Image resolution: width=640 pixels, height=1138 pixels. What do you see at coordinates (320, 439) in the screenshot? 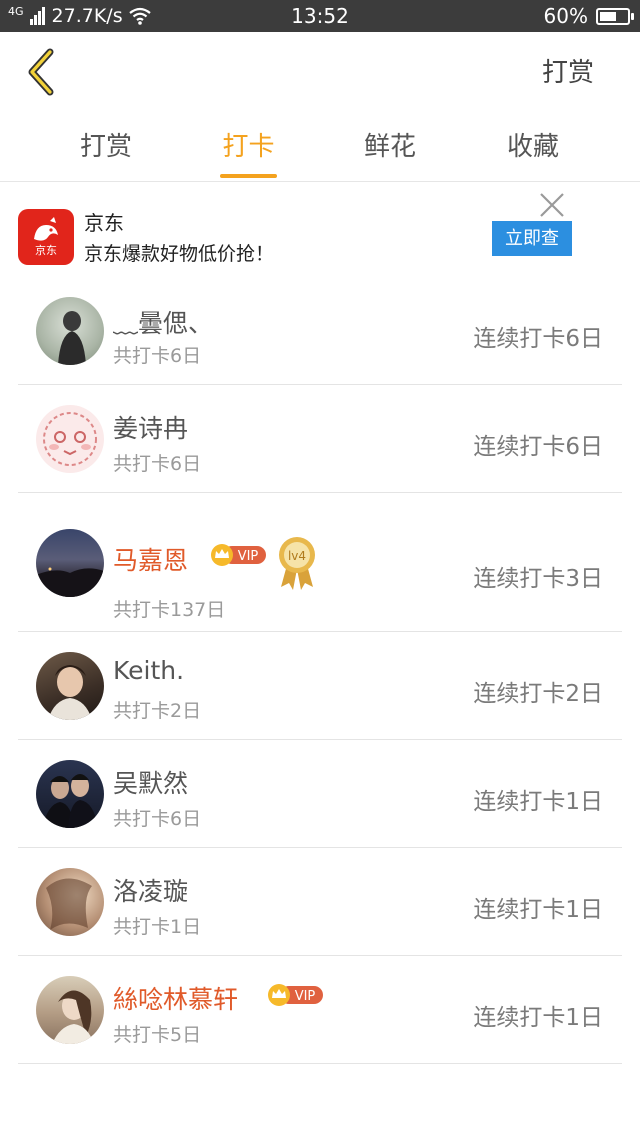
I see `list-item: 姜诗冉 共打卡6日 连续打卡6日` at bounding box center [320, 439].